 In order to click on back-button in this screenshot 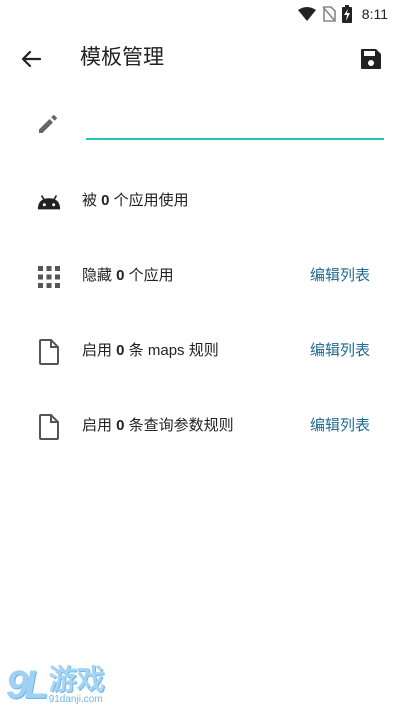, I will do `click(31, 59)`.